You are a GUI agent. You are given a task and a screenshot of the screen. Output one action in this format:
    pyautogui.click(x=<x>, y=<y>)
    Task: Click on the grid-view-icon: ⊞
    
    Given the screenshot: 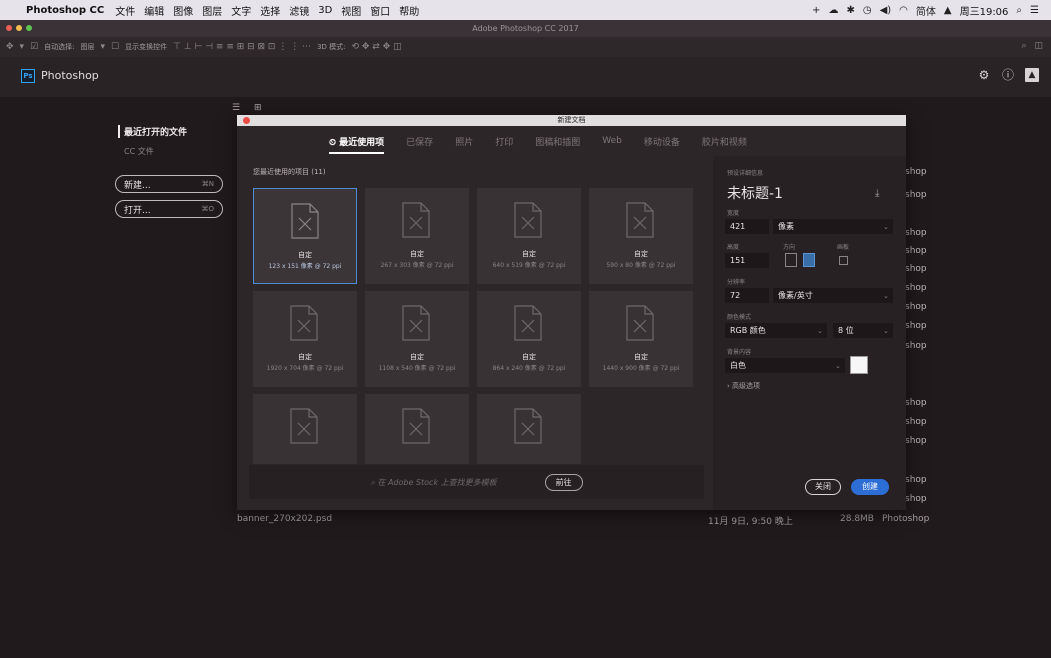 What is the action you would take?
    pyautogui.click(x=258, y=108)
    